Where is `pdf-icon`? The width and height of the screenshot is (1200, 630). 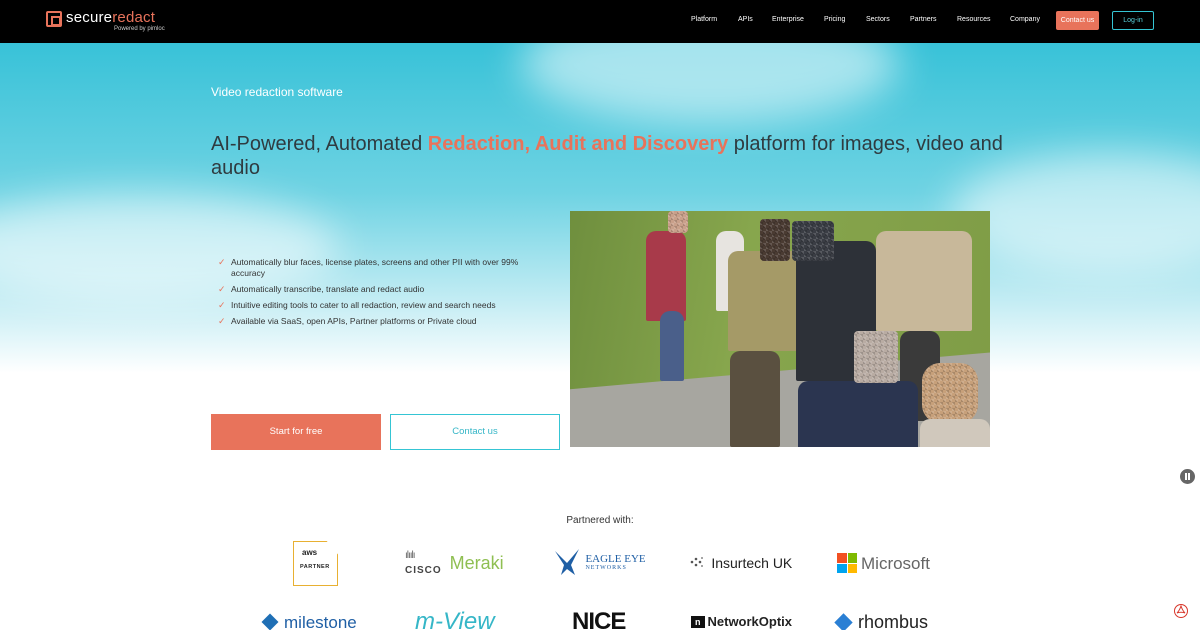
pdf-icon is located at coordinates (1181, 611).